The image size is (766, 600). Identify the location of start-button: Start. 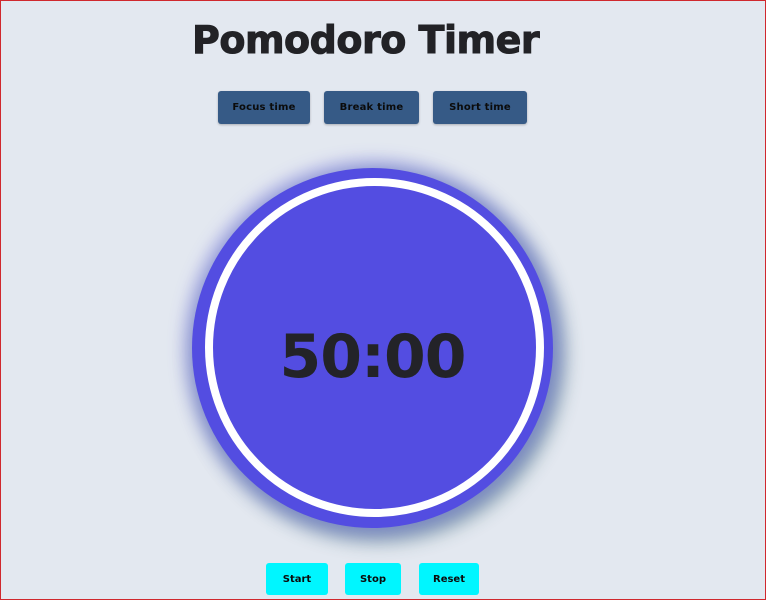
(297, 579).